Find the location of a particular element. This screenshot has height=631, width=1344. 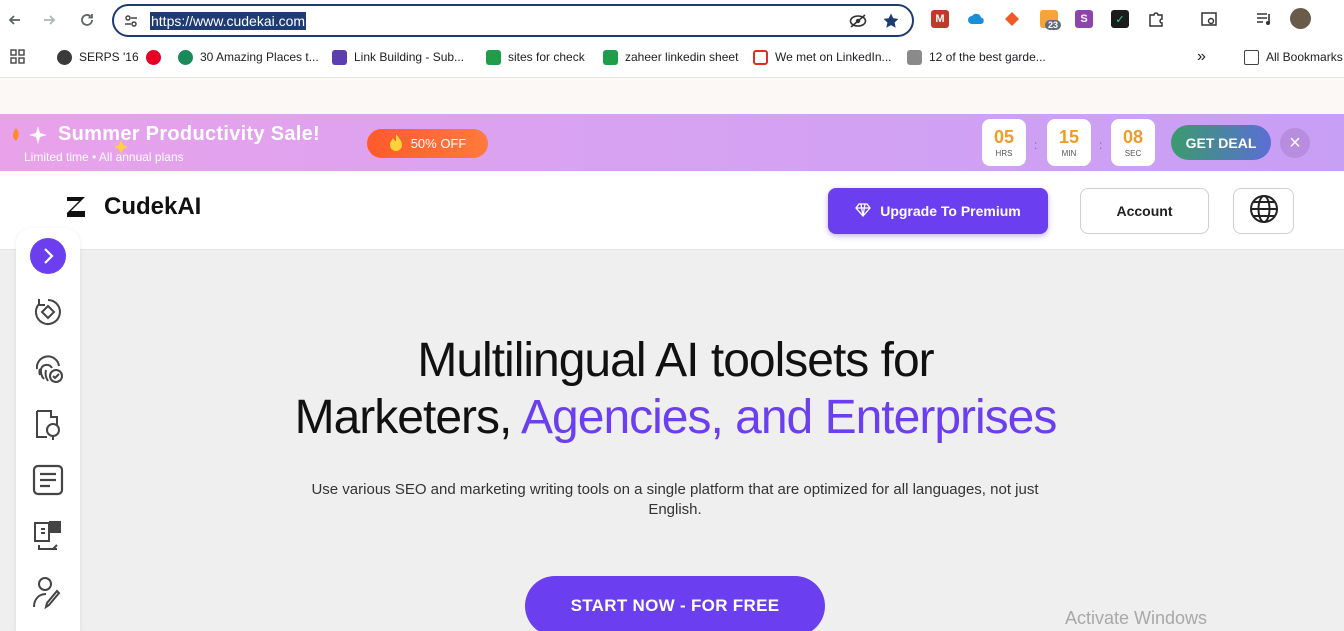

bookmark-item: zaheer linkedin sheet is located at coordinates (670, 57).